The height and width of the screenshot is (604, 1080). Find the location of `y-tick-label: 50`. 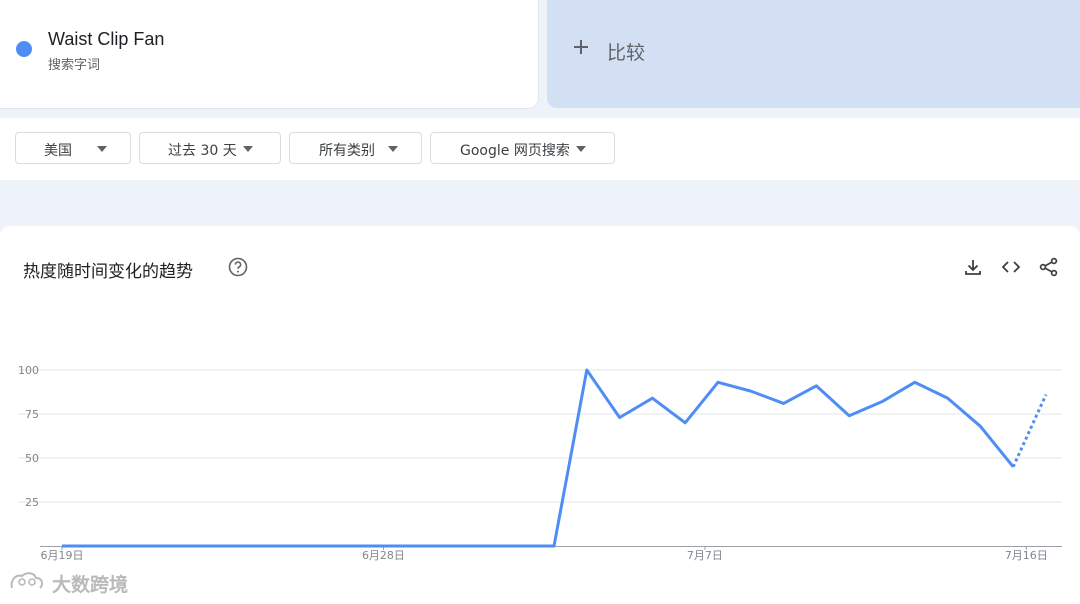

y-tick-label: 50 is located at coordinates (32, 458).